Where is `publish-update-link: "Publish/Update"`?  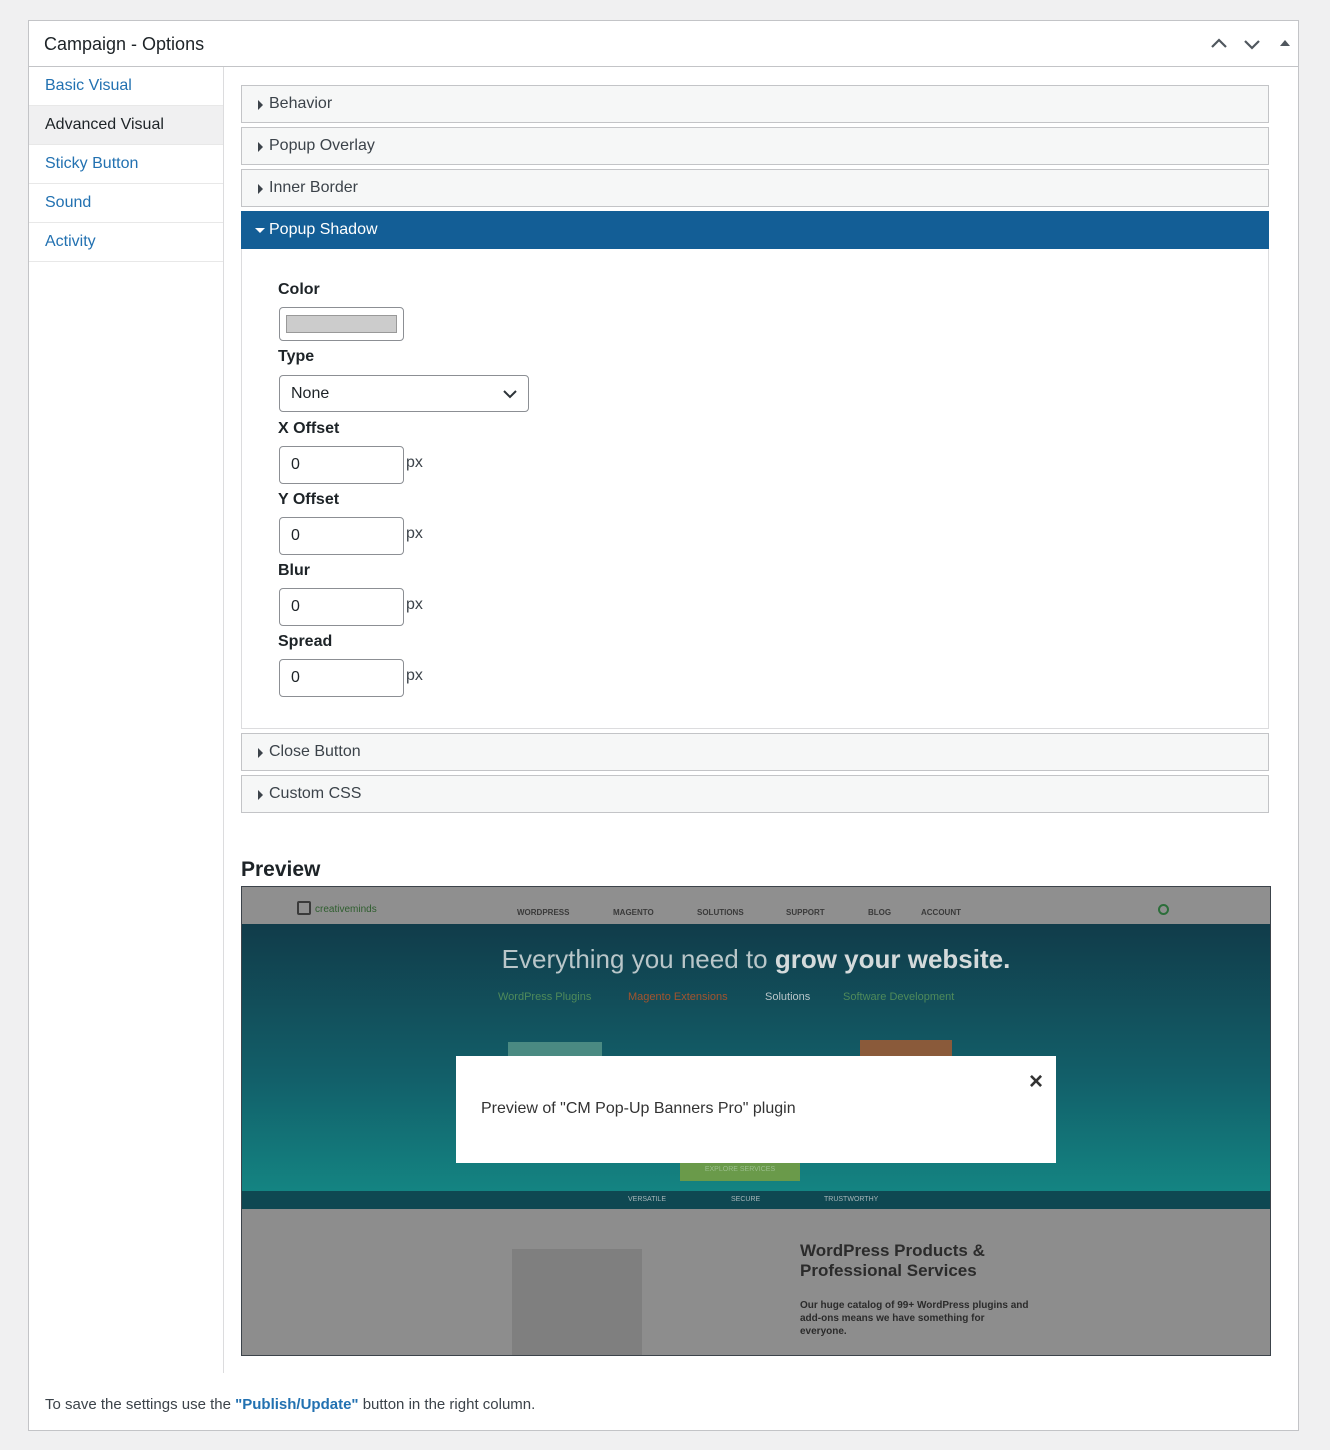
publish-update-link: "Publish/Update" is located at coordinates (296, 1404).